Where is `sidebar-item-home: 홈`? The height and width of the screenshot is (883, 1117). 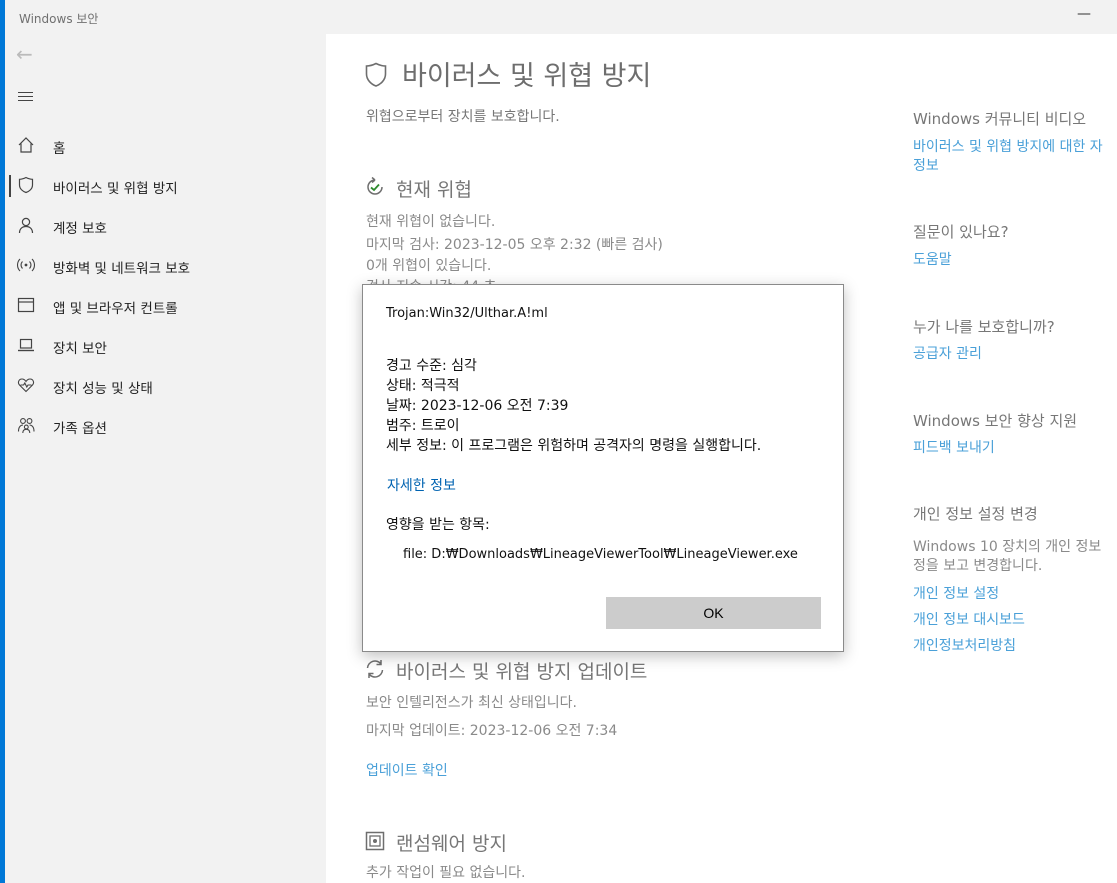
sidebar-item-home: 홈 is located at coordinates (165, 146).